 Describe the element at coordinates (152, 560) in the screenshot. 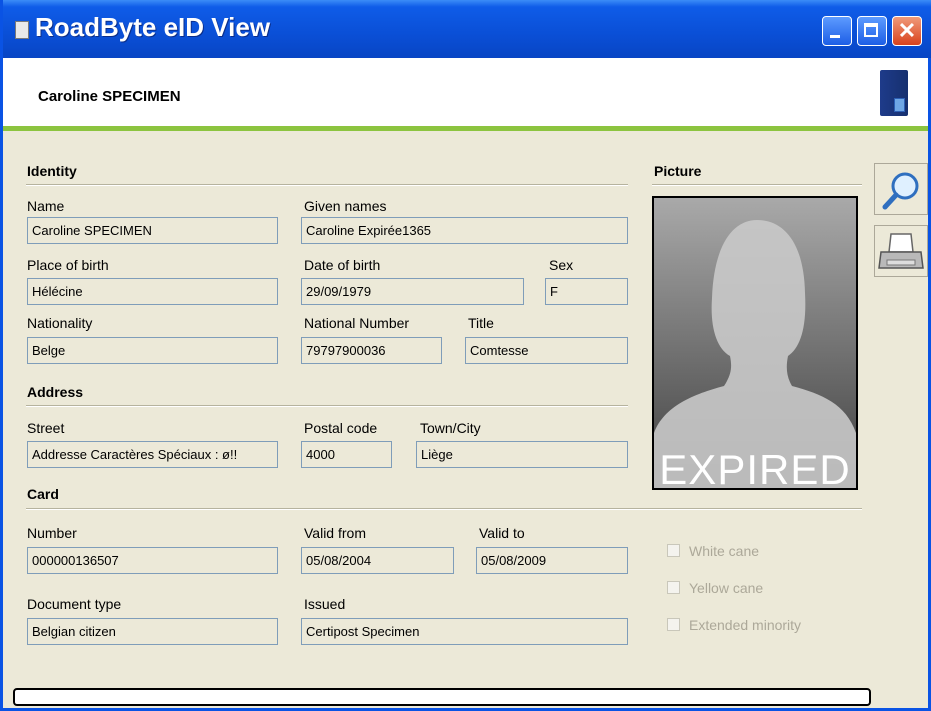

I see `card-number-field: 000000136507` at that location.